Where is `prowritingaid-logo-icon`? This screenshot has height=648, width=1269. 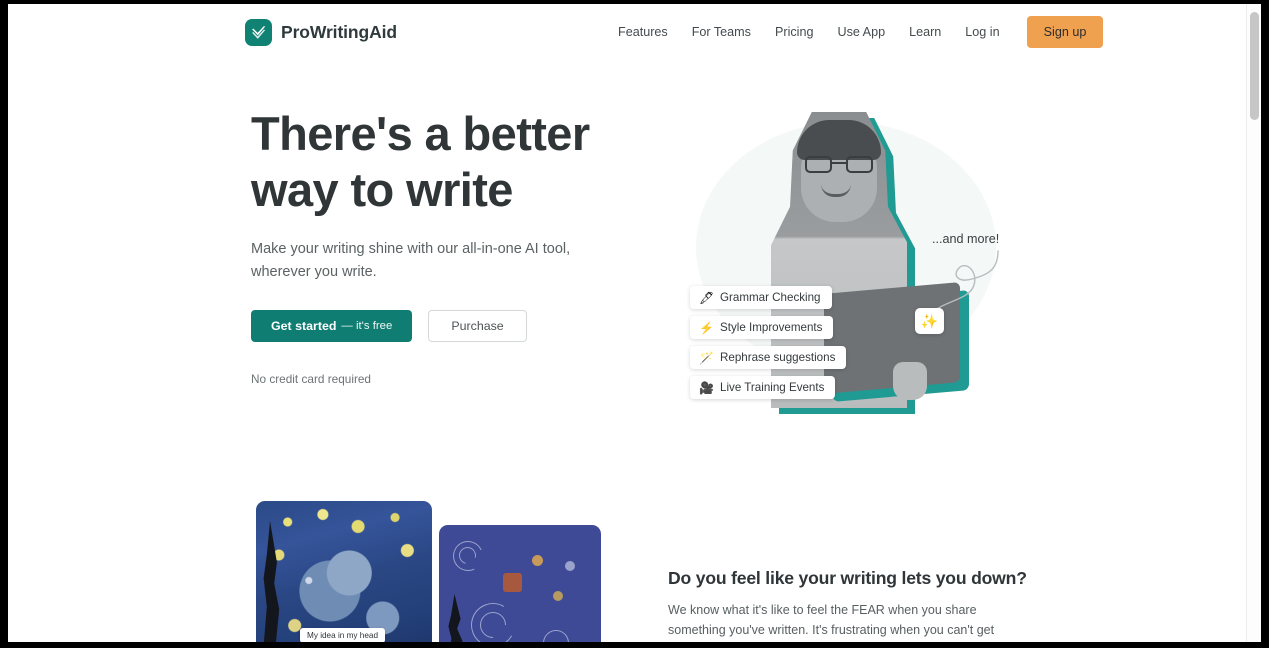 prowritingaid-logo-icon is located at coordinates (258, 32).